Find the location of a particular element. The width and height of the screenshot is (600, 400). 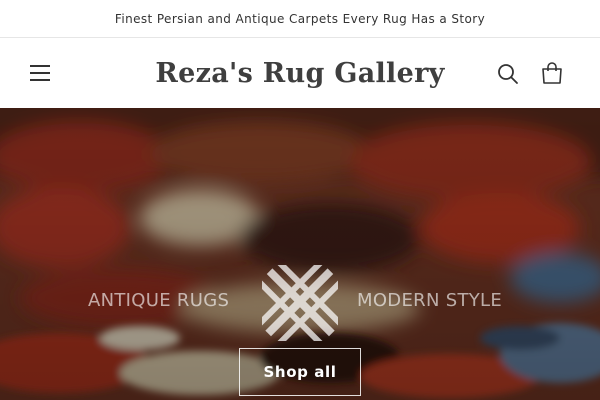

shop-all-button: Shop all is located at coordinates (300, 372).